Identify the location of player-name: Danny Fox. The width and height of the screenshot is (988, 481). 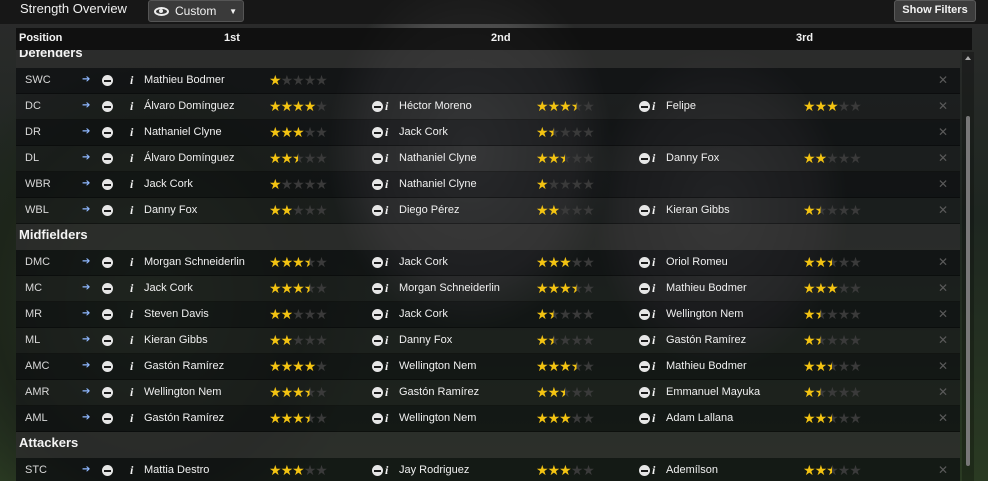
(692, 158).